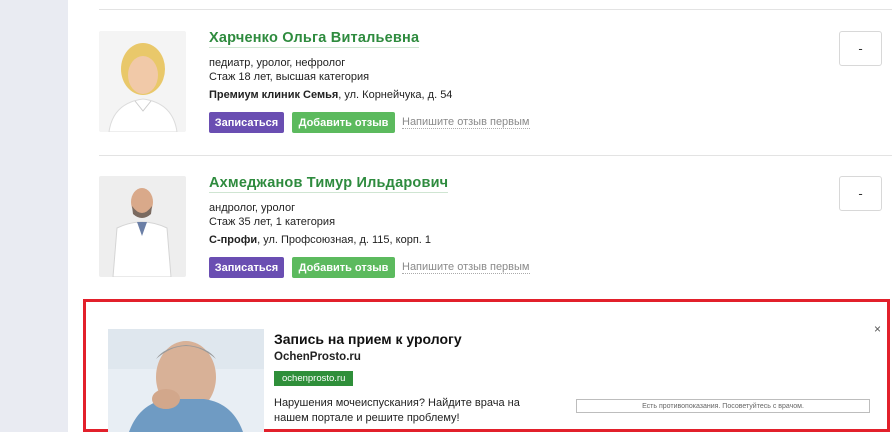  What do you see at coordinates (277, 63) in the screenshot?
I see `doctor-specialties: педиатр, уролог, нефролог` at bounding box center [277, 63].